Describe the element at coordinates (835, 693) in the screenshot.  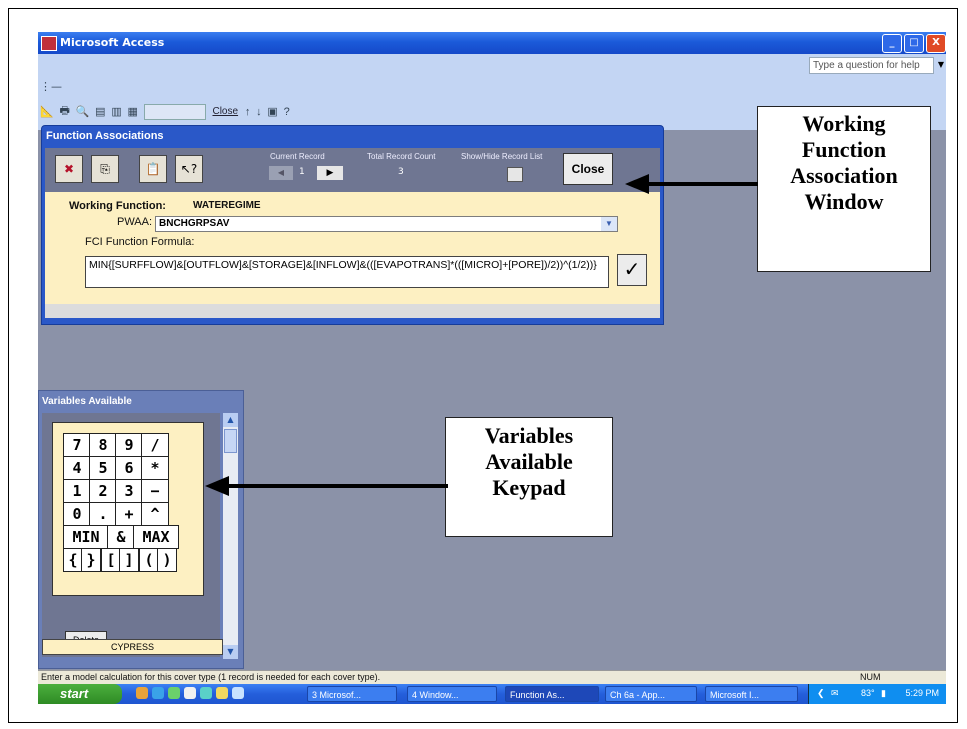
I see `mail-icon: ✉` at that location.